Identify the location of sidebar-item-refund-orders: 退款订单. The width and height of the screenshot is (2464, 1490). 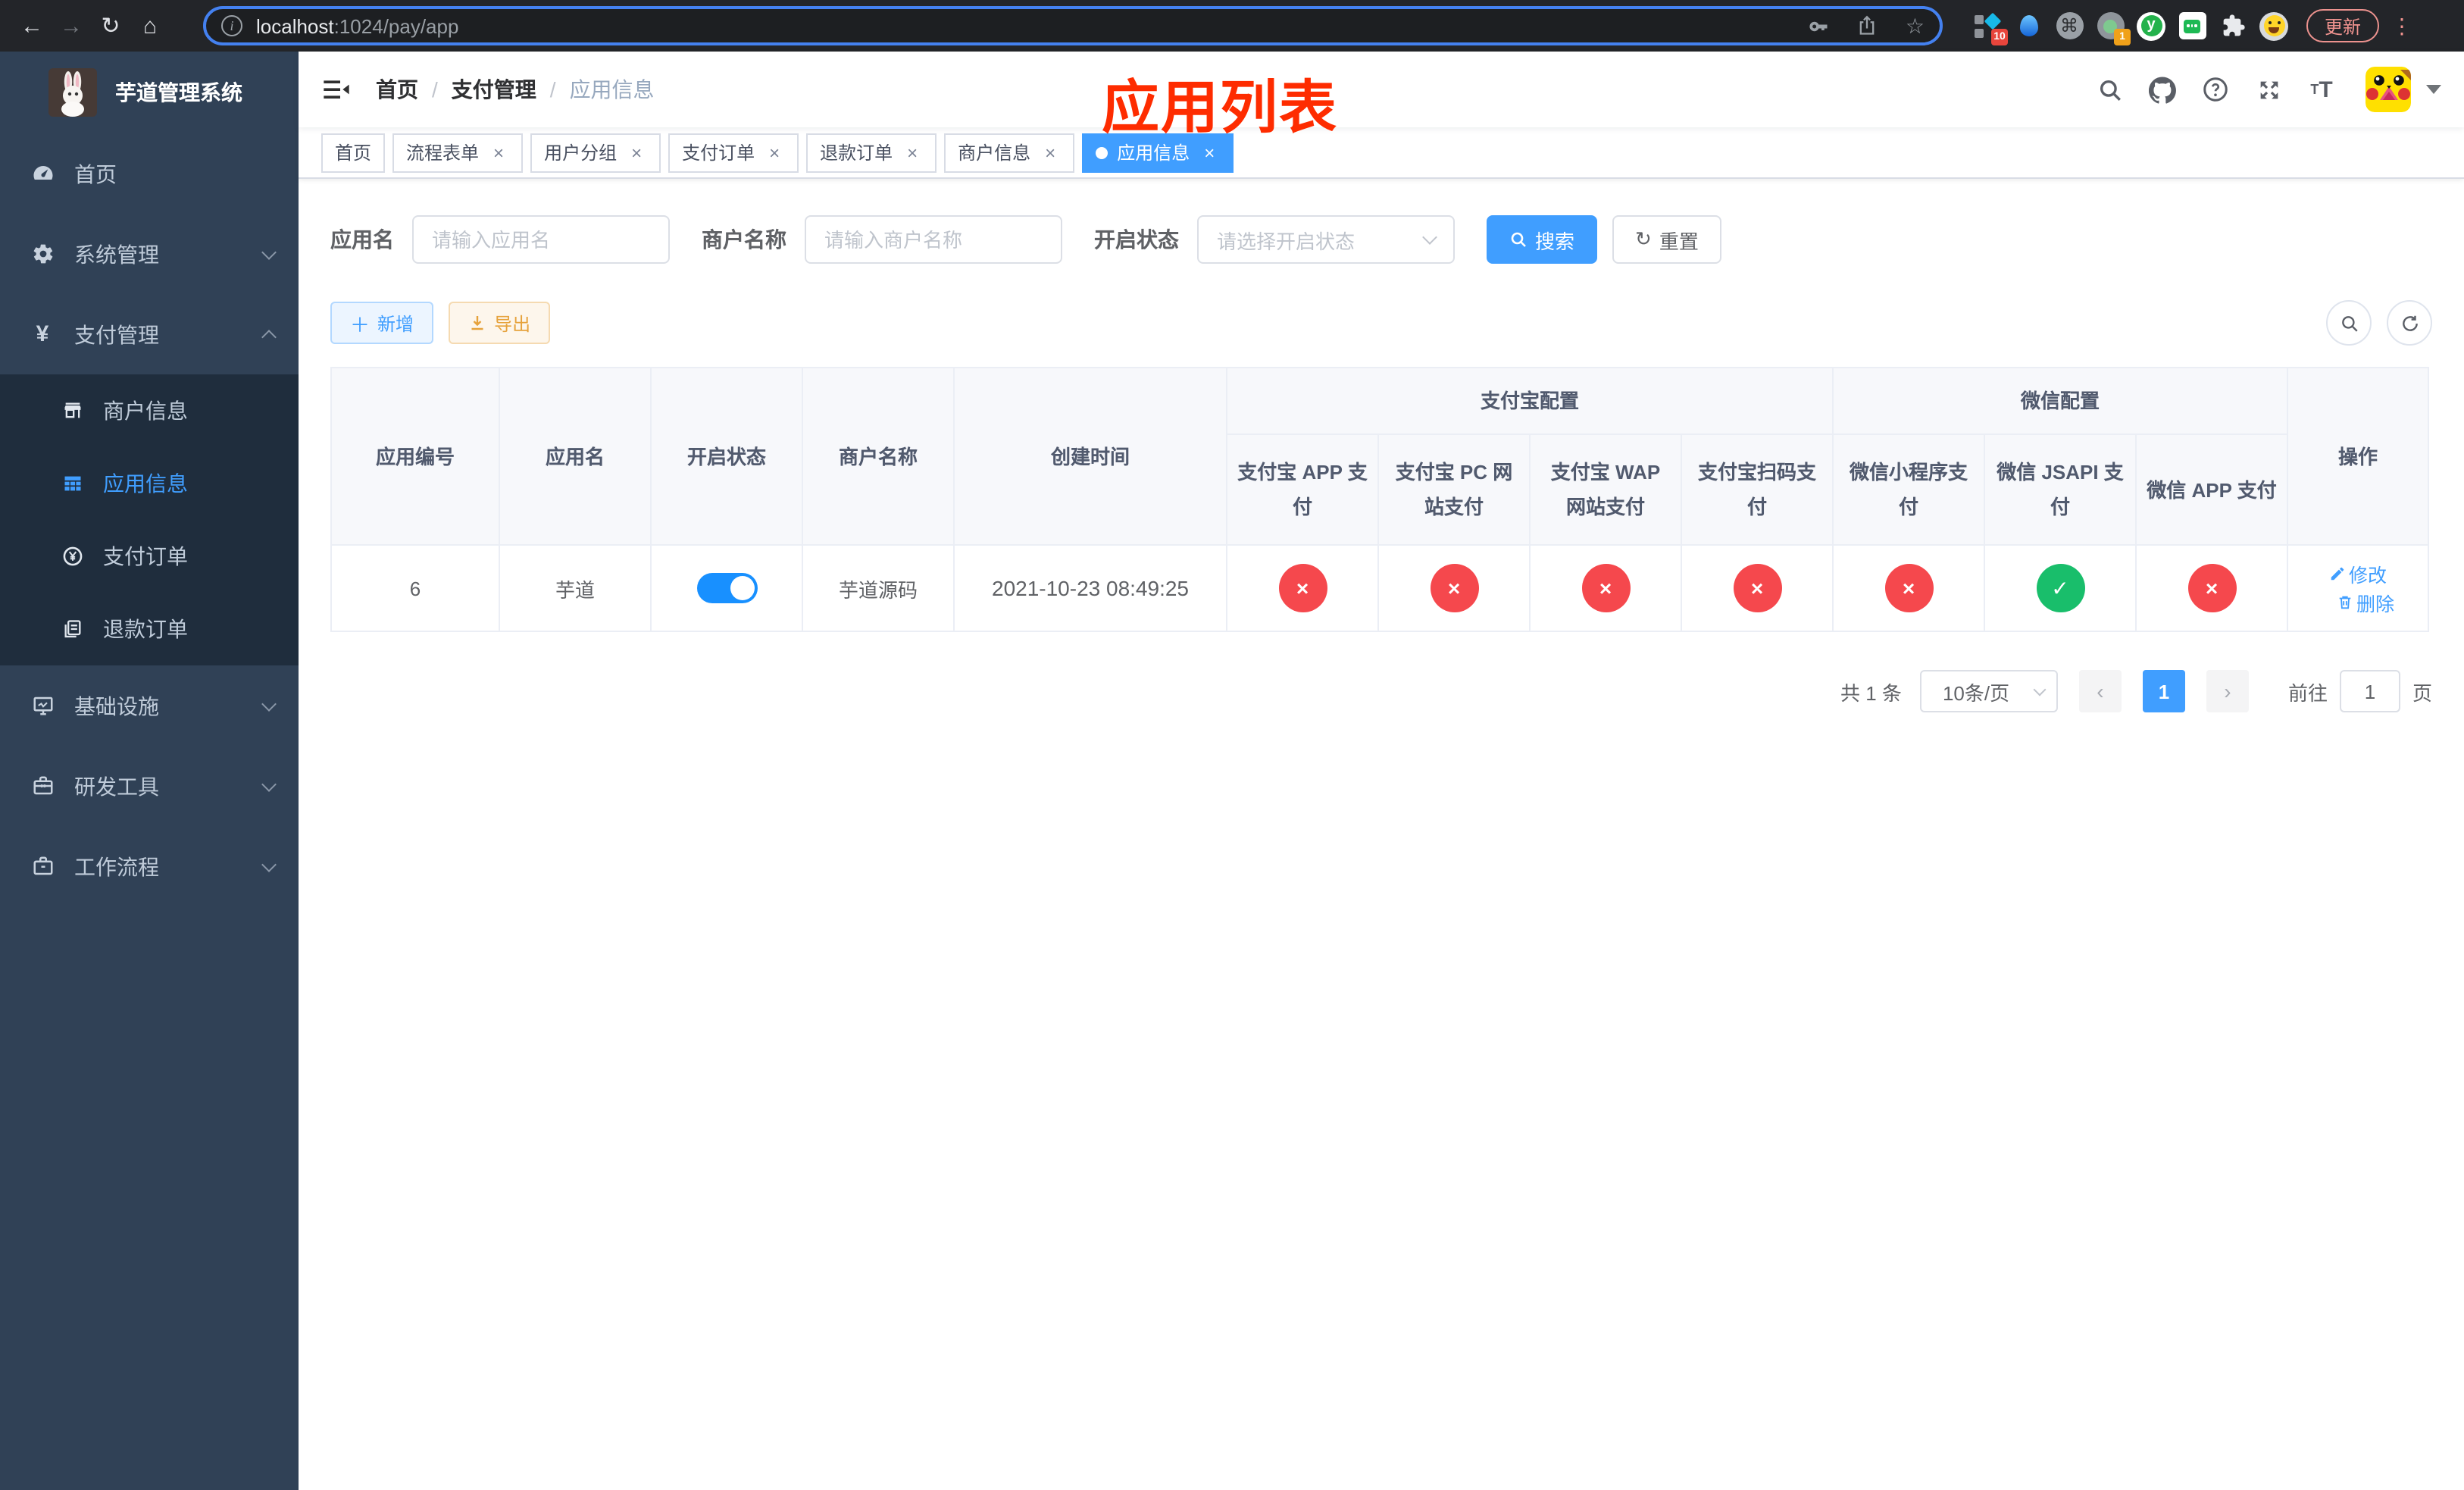
(149, 629).